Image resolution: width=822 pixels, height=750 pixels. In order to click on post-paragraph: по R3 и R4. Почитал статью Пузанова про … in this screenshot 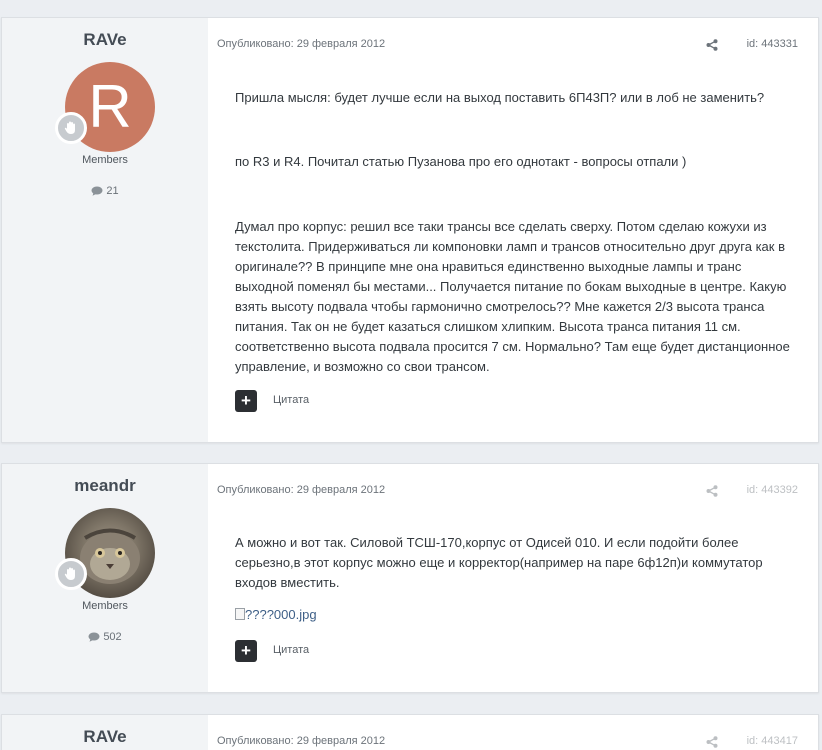, I will do `click(461, 161)`.